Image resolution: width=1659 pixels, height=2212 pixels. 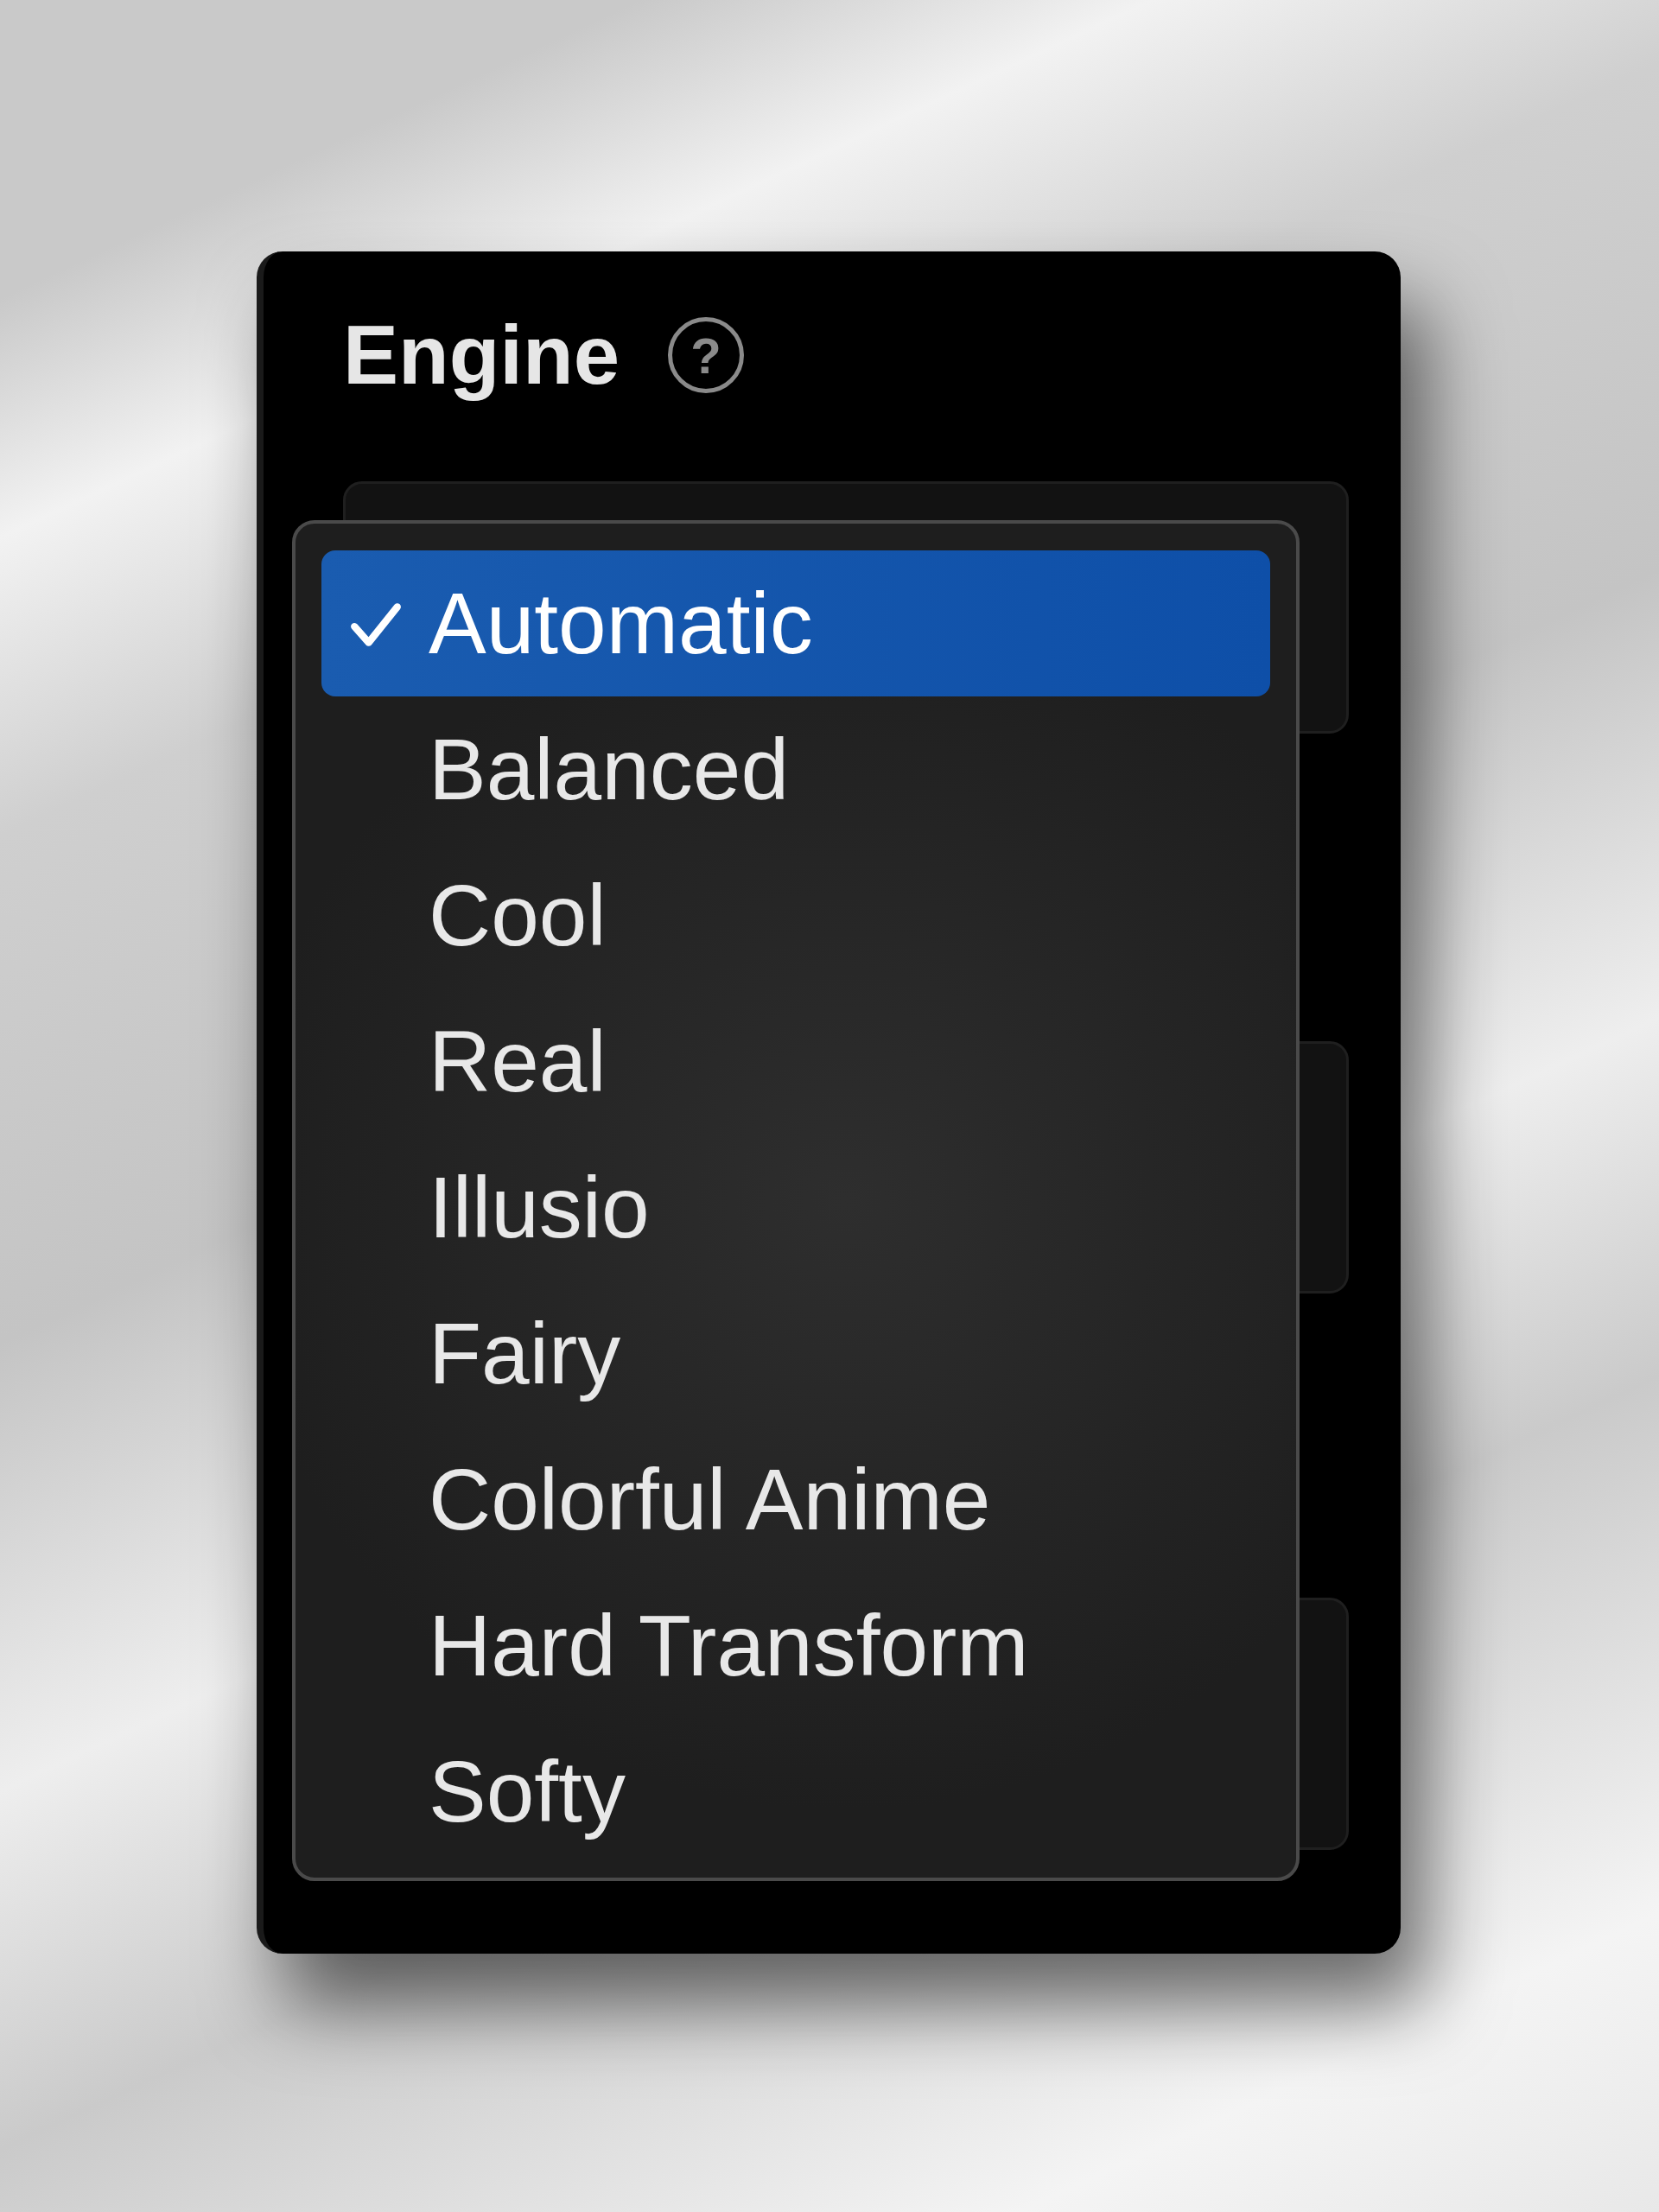 I want to click on menu-item: Hard Transform, so click(x=795, y=1646).